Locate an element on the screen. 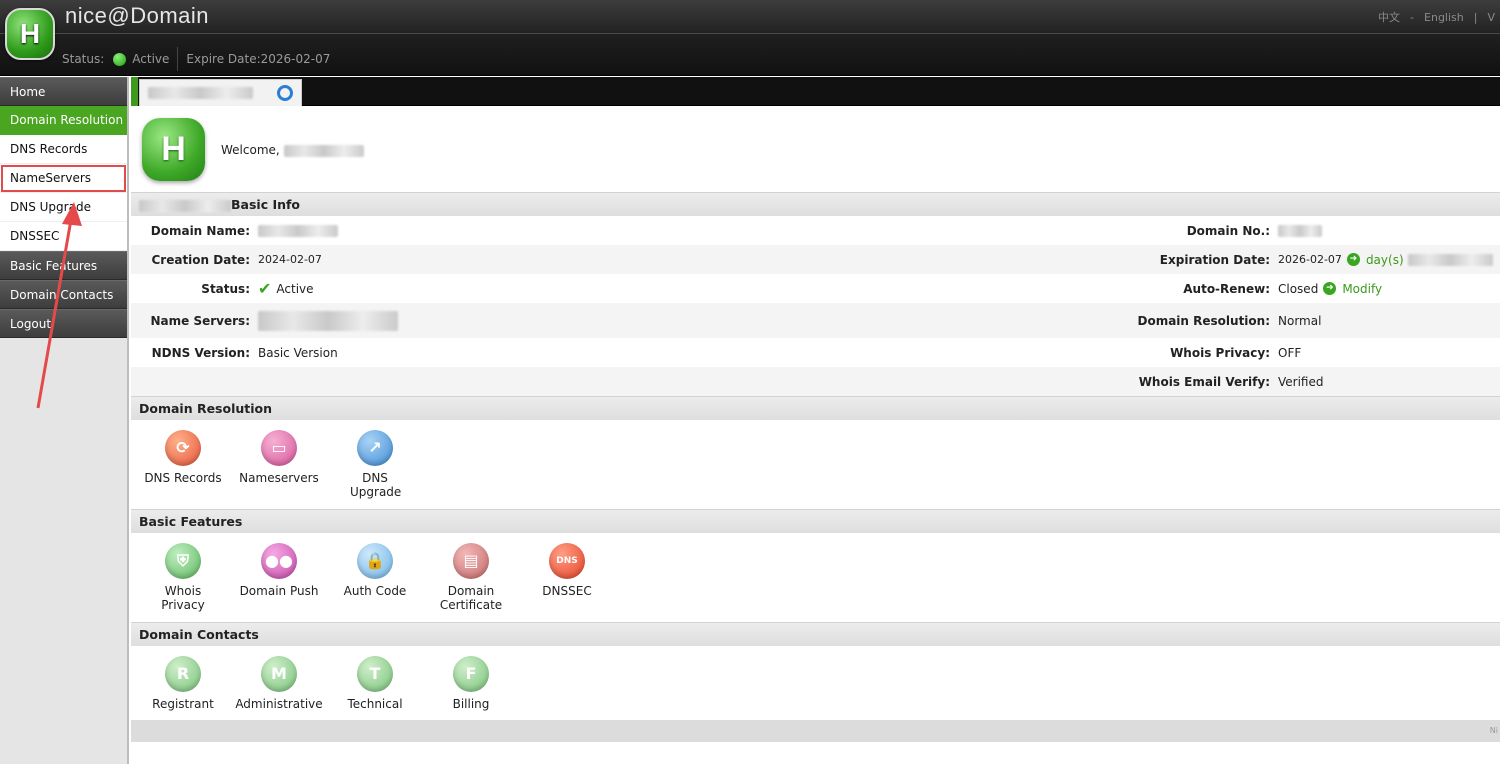 This screenshot has height=764, width=1500. creation-date-value: 2024-02-07 is located at coordinates (290, 259).